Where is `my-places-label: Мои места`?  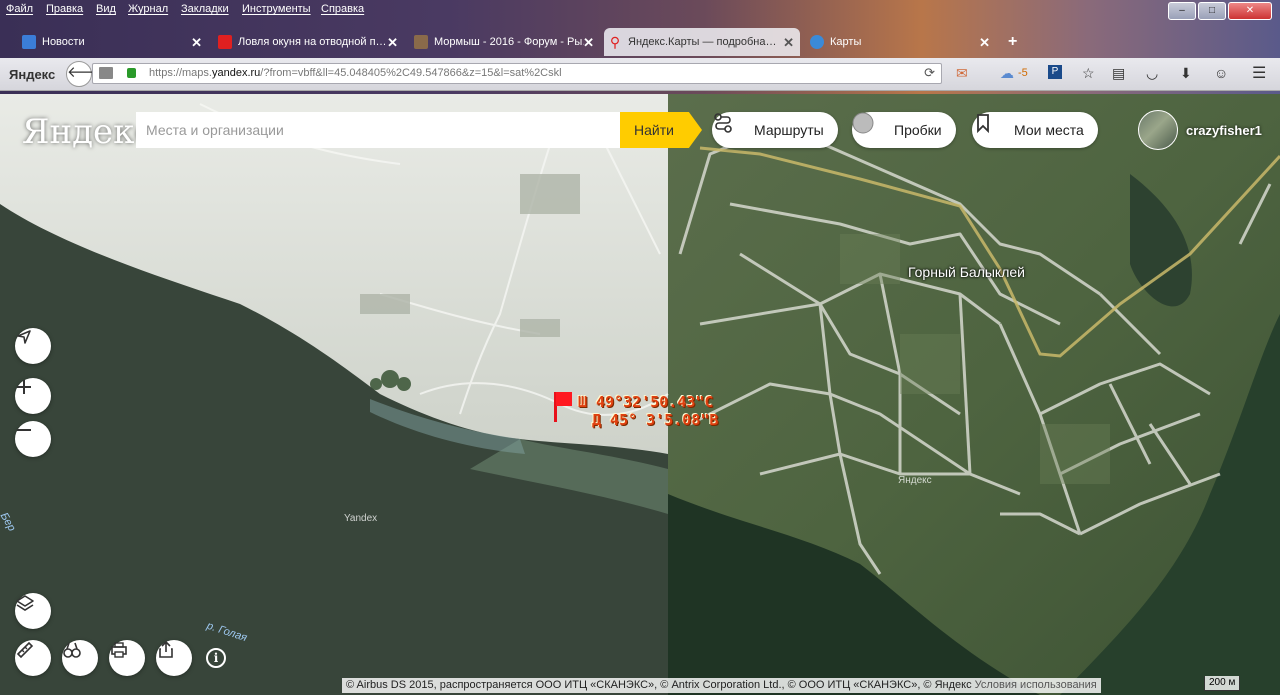
my-places-label: Мои места is located at coordinates (1049, 130).